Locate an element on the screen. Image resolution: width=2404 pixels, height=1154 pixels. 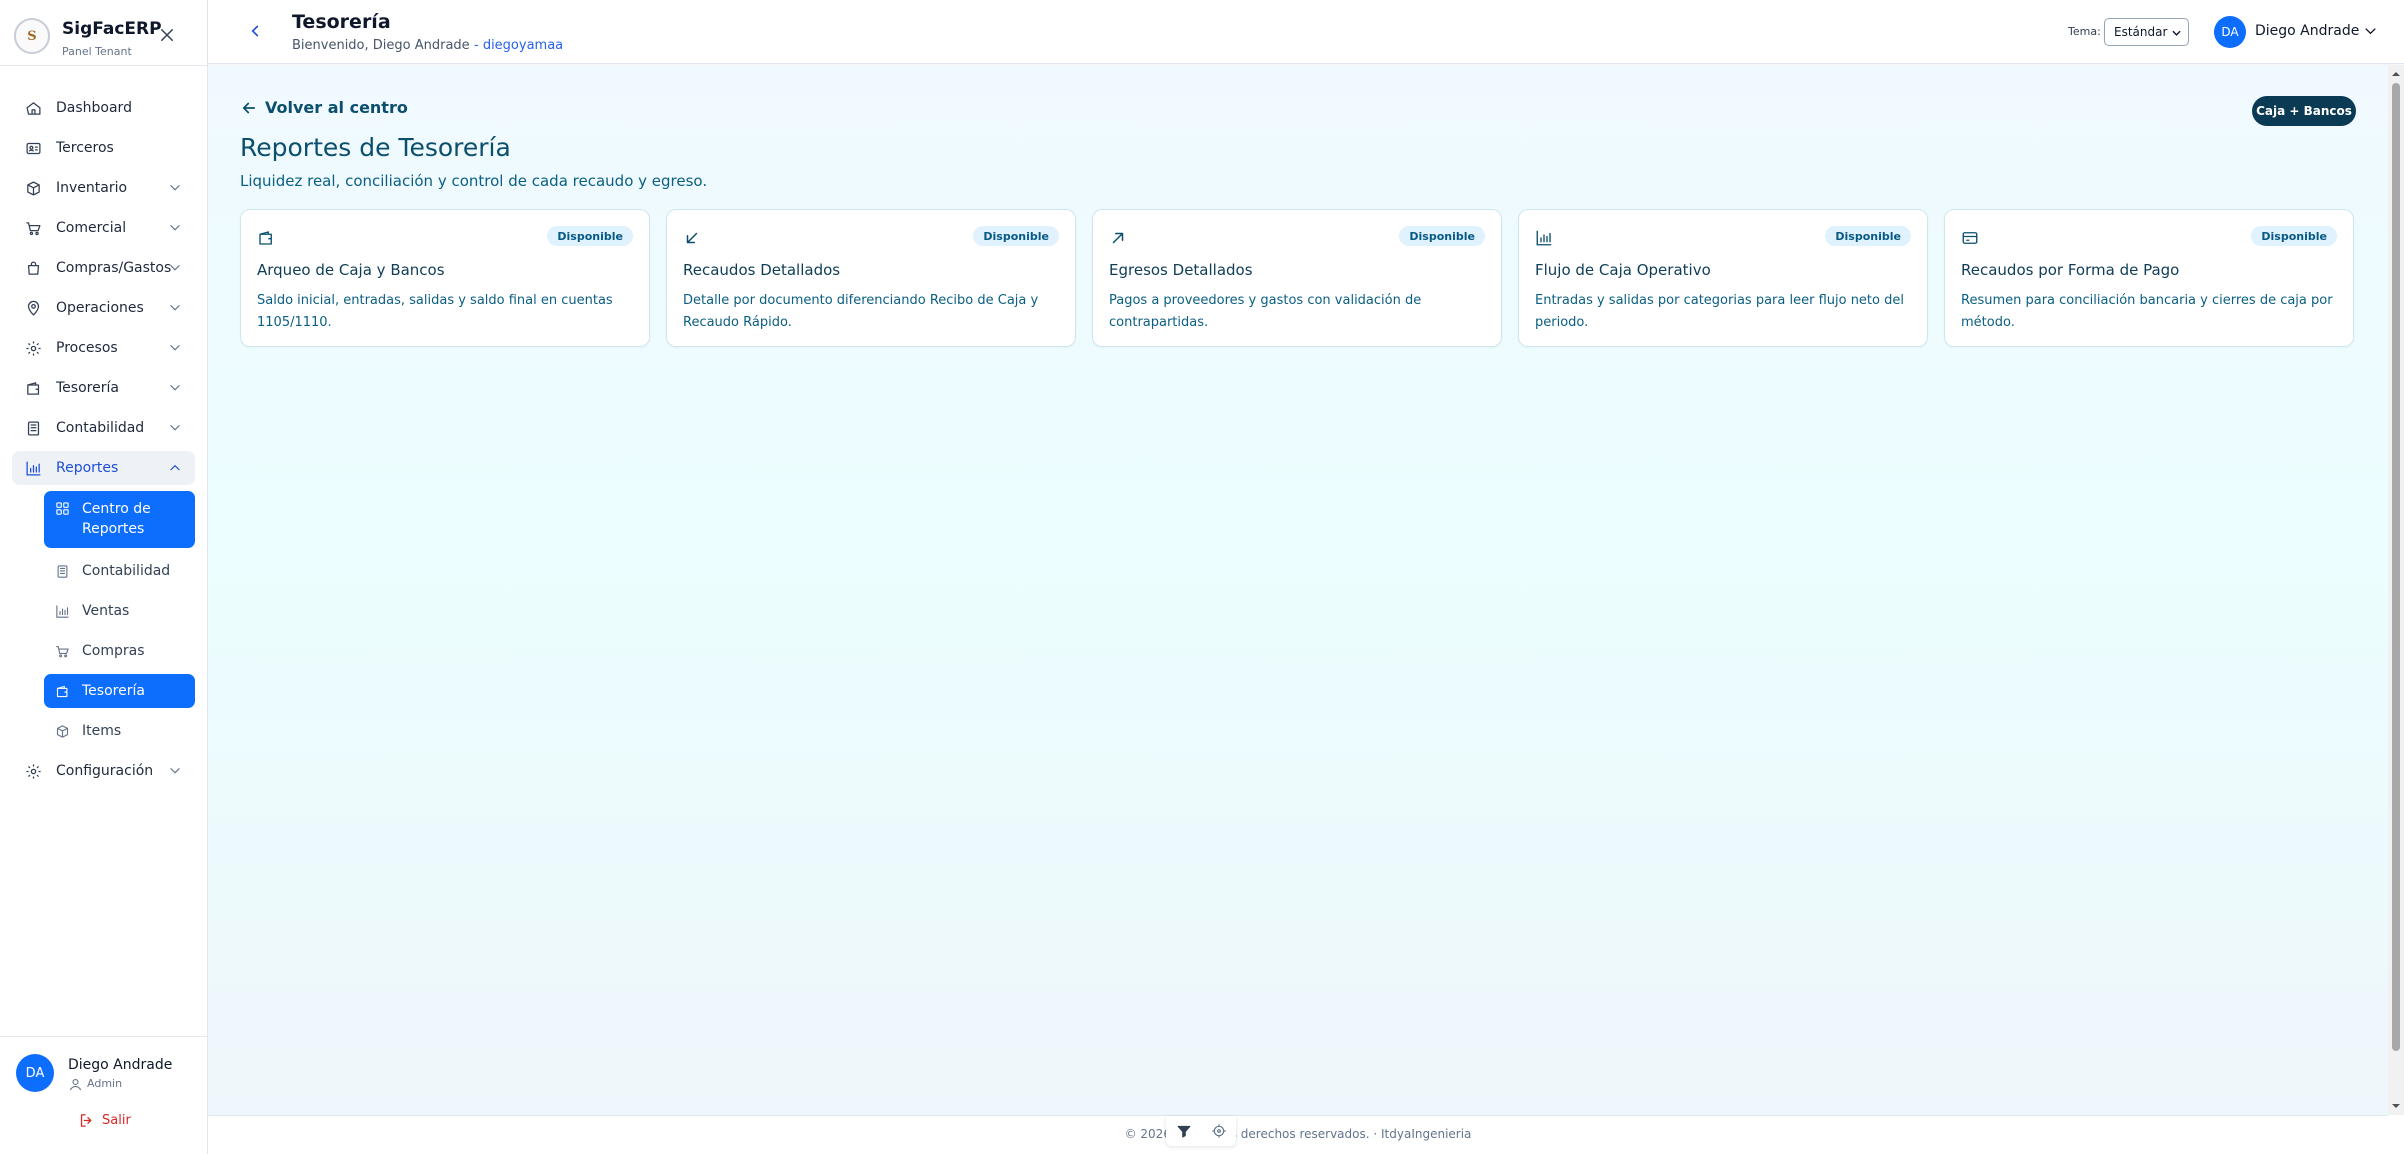
logout-button: Salir is located at coordinates (104, 1120).